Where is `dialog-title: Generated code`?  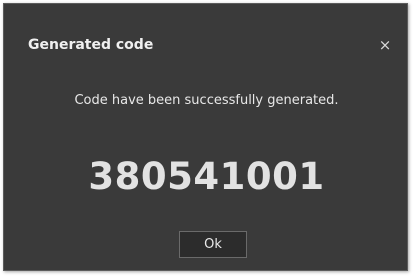 dialog-title: Generated code is located at coordinates (91, 45).